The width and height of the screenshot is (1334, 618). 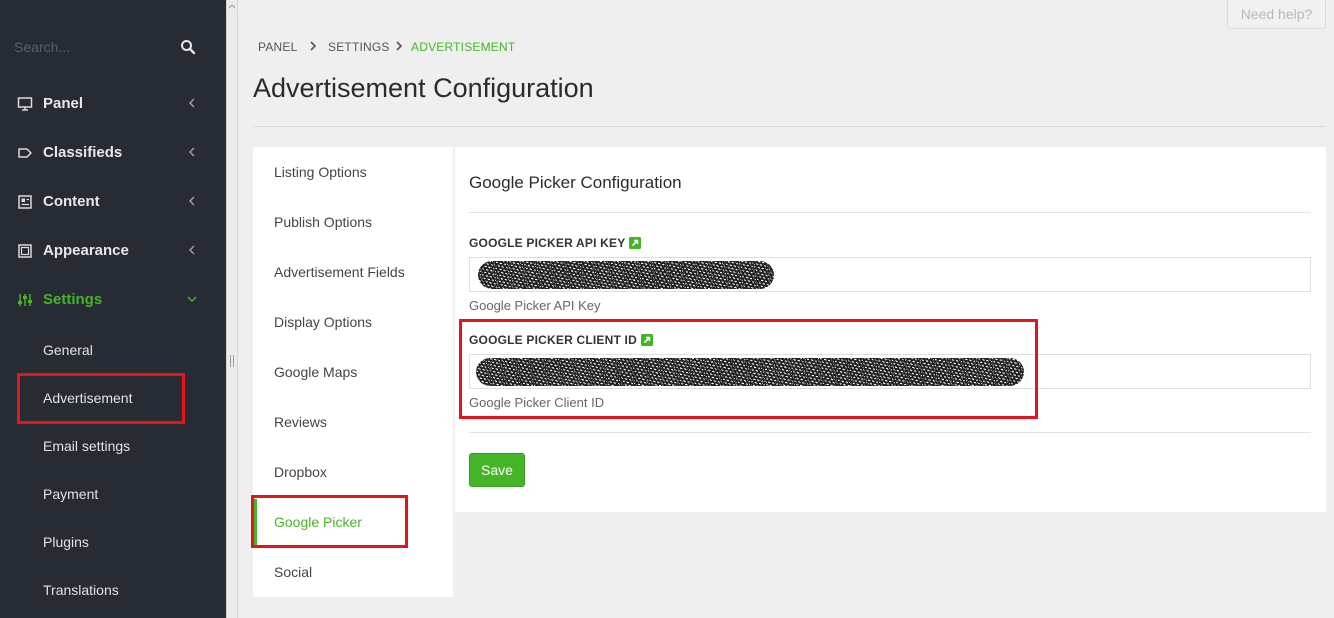 I want to click on sub-item-label: Plugins, so click(x=66, y=542).